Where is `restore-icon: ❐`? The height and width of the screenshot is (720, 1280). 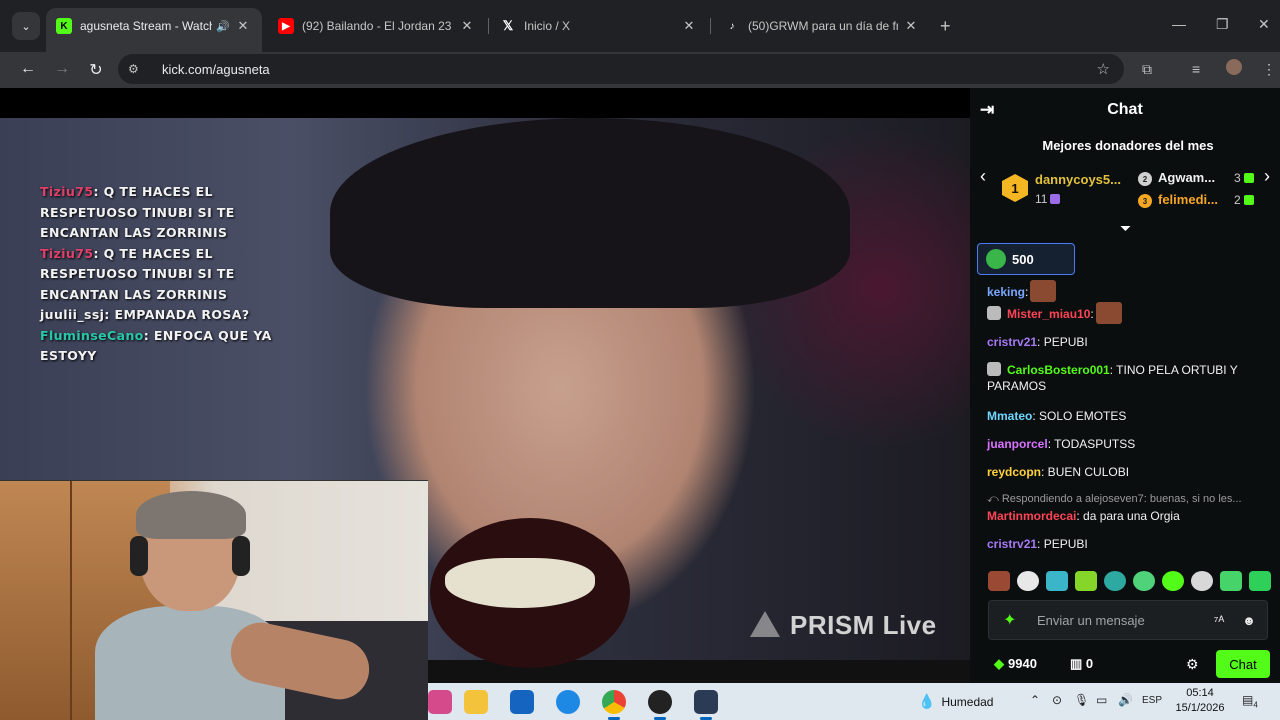
restore-icon: ❐ is located at coordinates (1222, 24).